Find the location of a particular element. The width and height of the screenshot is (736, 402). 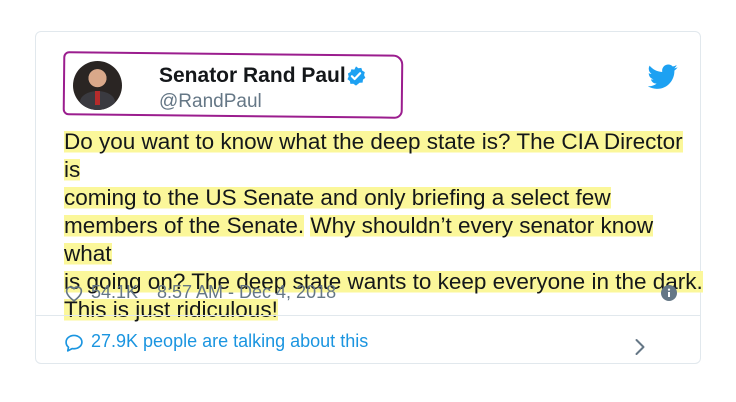

conversation-link: 27.9K people are talking about this is located at coordinates (371, 342).